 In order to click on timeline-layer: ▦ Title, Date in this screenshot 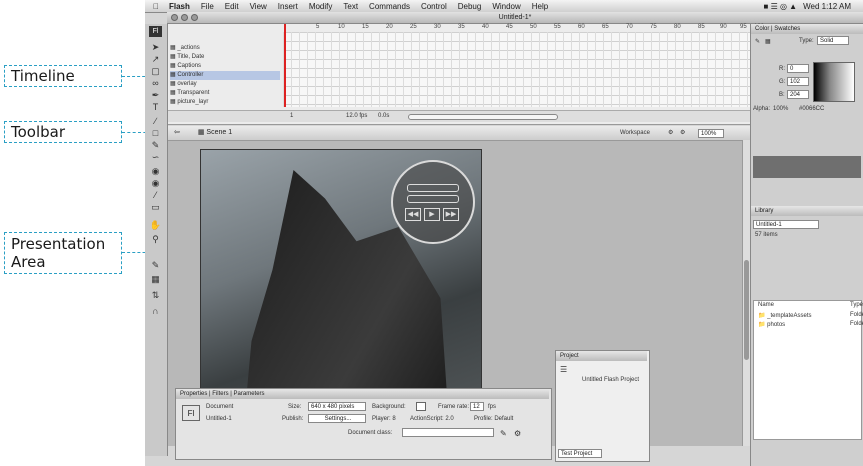, I will do `click(187, 57)`.